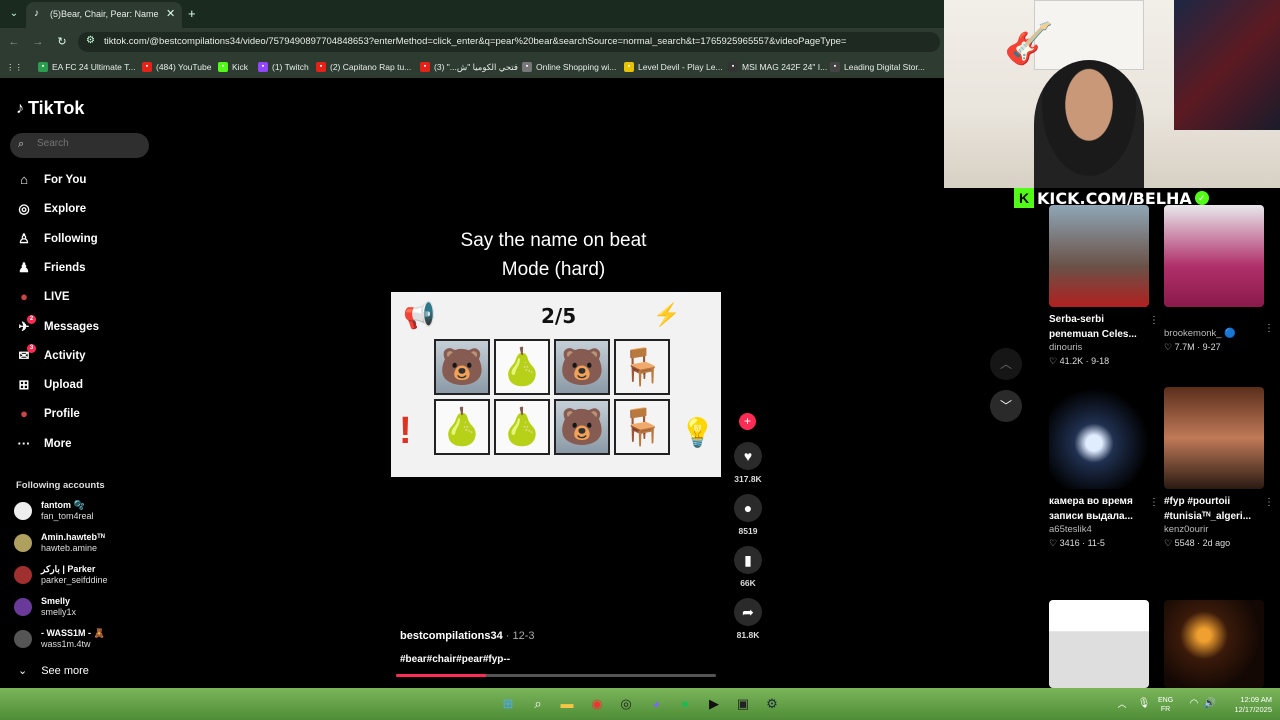  What do you see at coordinates (43, 297) in the screenshot?
I see `nav-item-live: ● LIVE` at bounding box center [43, 297].